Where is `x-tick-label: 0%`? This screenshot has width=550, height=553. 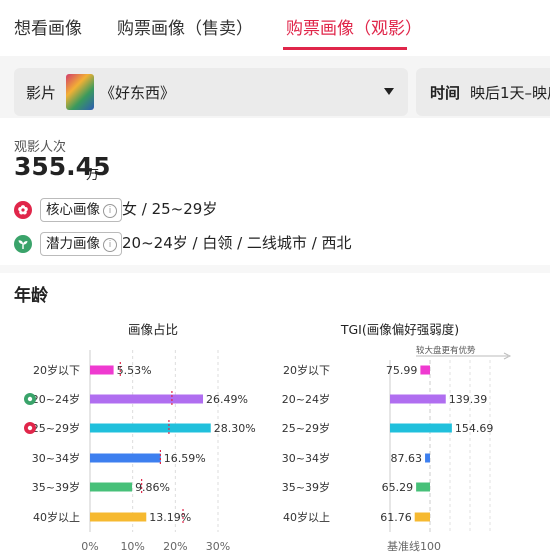 x-tick-label: 0% is located at coordinates (89, 546).